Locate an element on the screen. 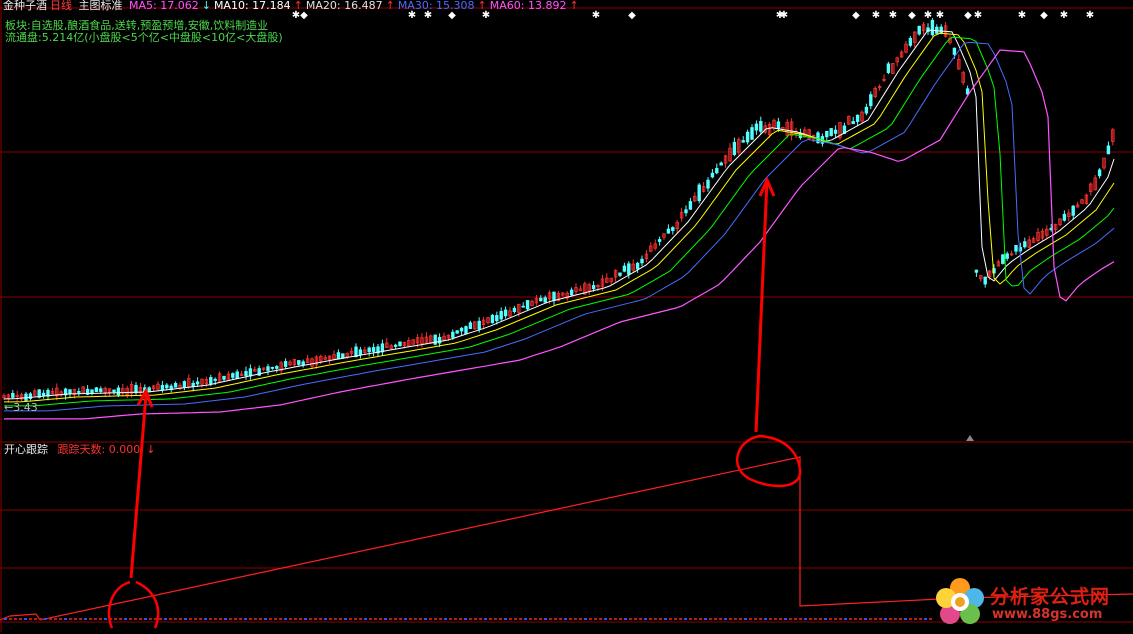  signal-marker-12: ✱ is located at coordinates (893, 15).